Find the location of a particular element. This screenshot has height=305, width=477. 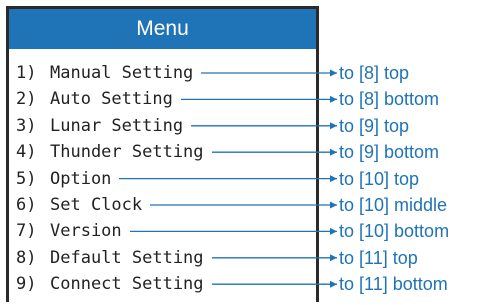

menu-item-label: Manual Setting is located at coordinates (122, 73).